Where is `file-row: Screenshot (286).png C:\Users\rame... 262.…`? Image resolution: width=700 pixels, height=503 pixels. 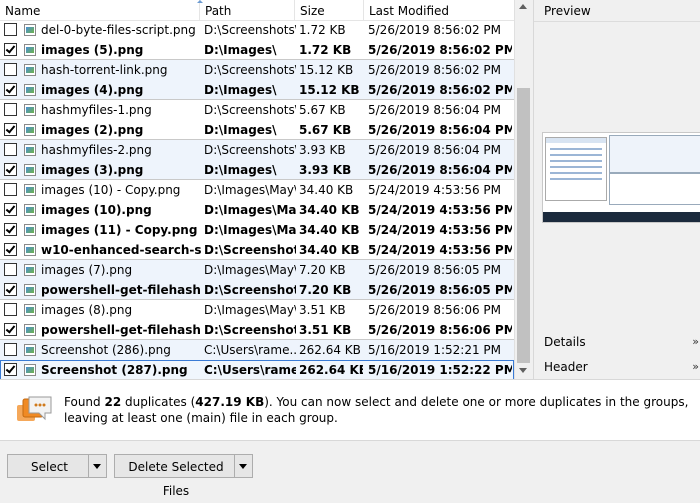
file-row: Screenshot (286).png C:\Users\rame... 262.… is located at coordinates (257, 350).